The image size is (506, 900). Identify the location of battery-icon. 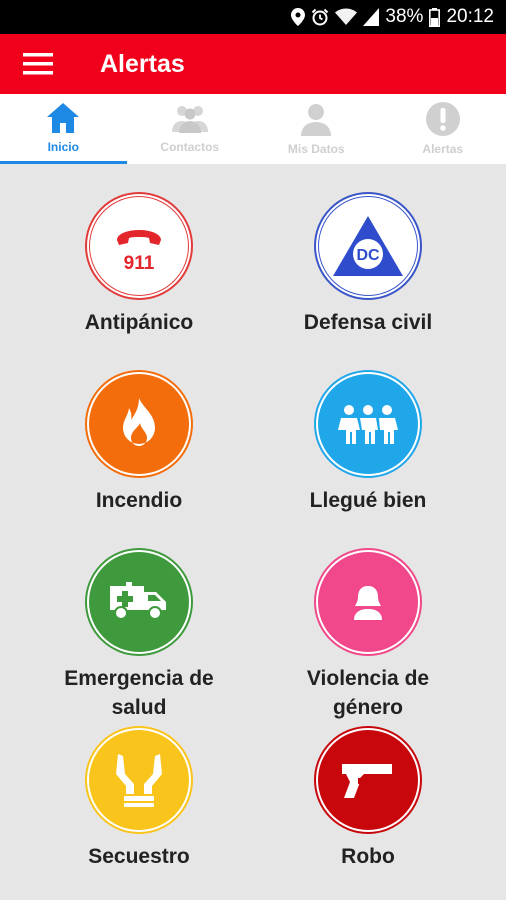
(435, 17).